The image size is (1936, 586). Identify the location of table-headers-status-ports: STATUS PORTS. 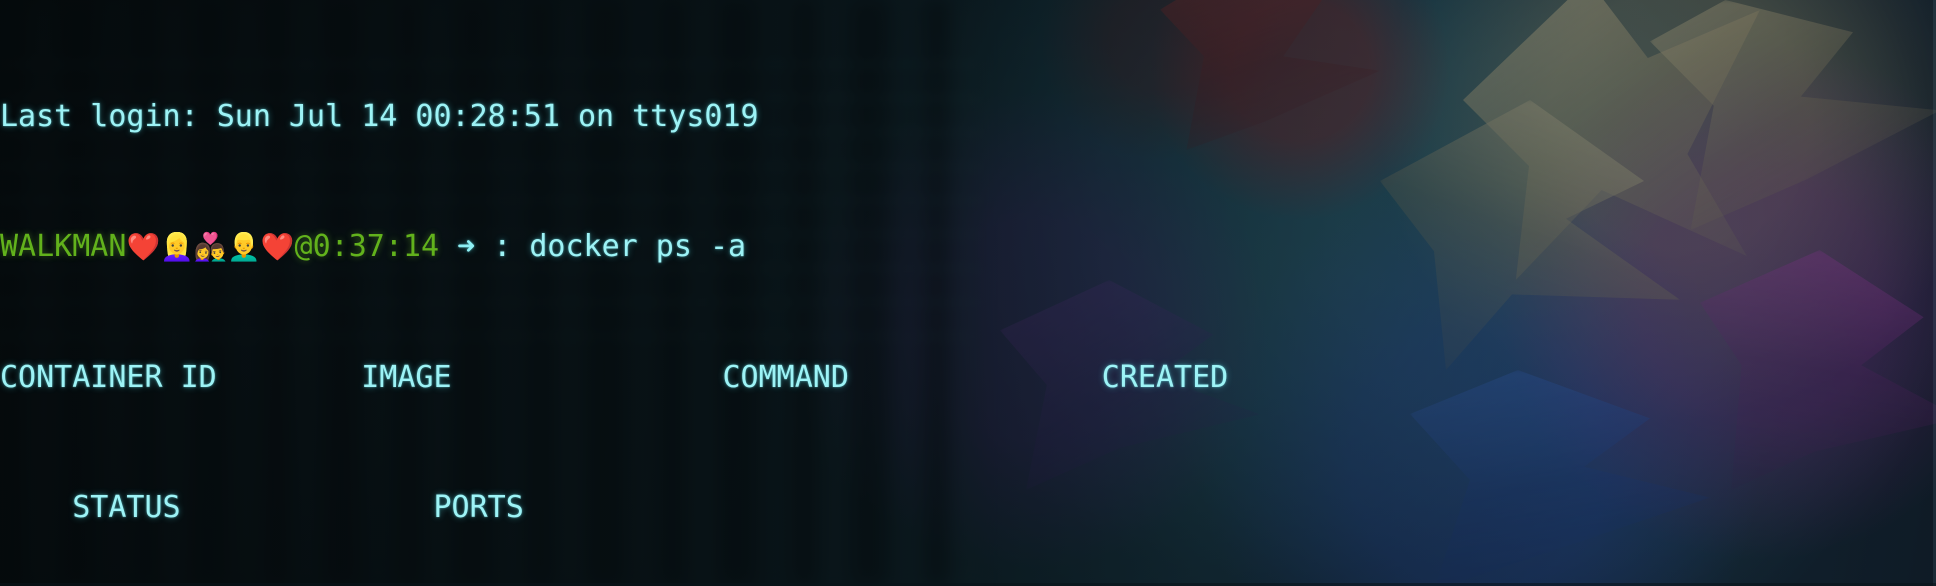
(262, 507).